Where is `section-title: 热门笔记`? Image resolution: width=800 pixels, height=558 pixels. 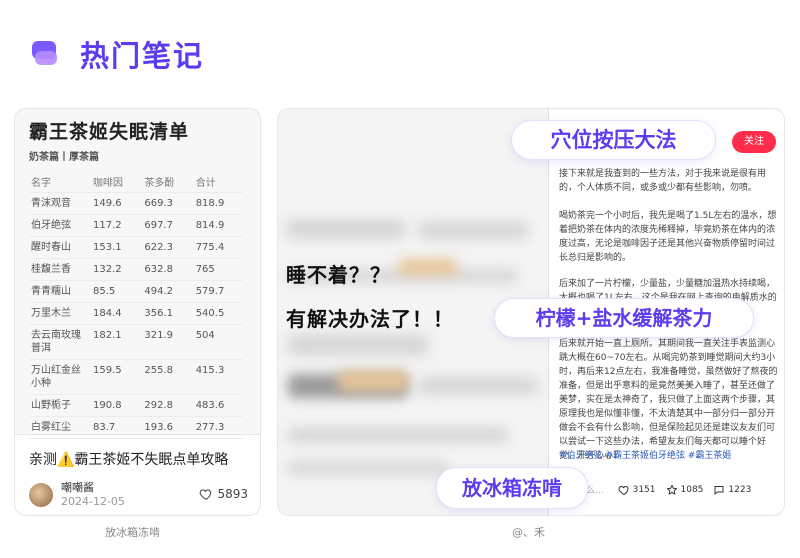
section-title: 热门笔记 is located at coordinates (142, 56).